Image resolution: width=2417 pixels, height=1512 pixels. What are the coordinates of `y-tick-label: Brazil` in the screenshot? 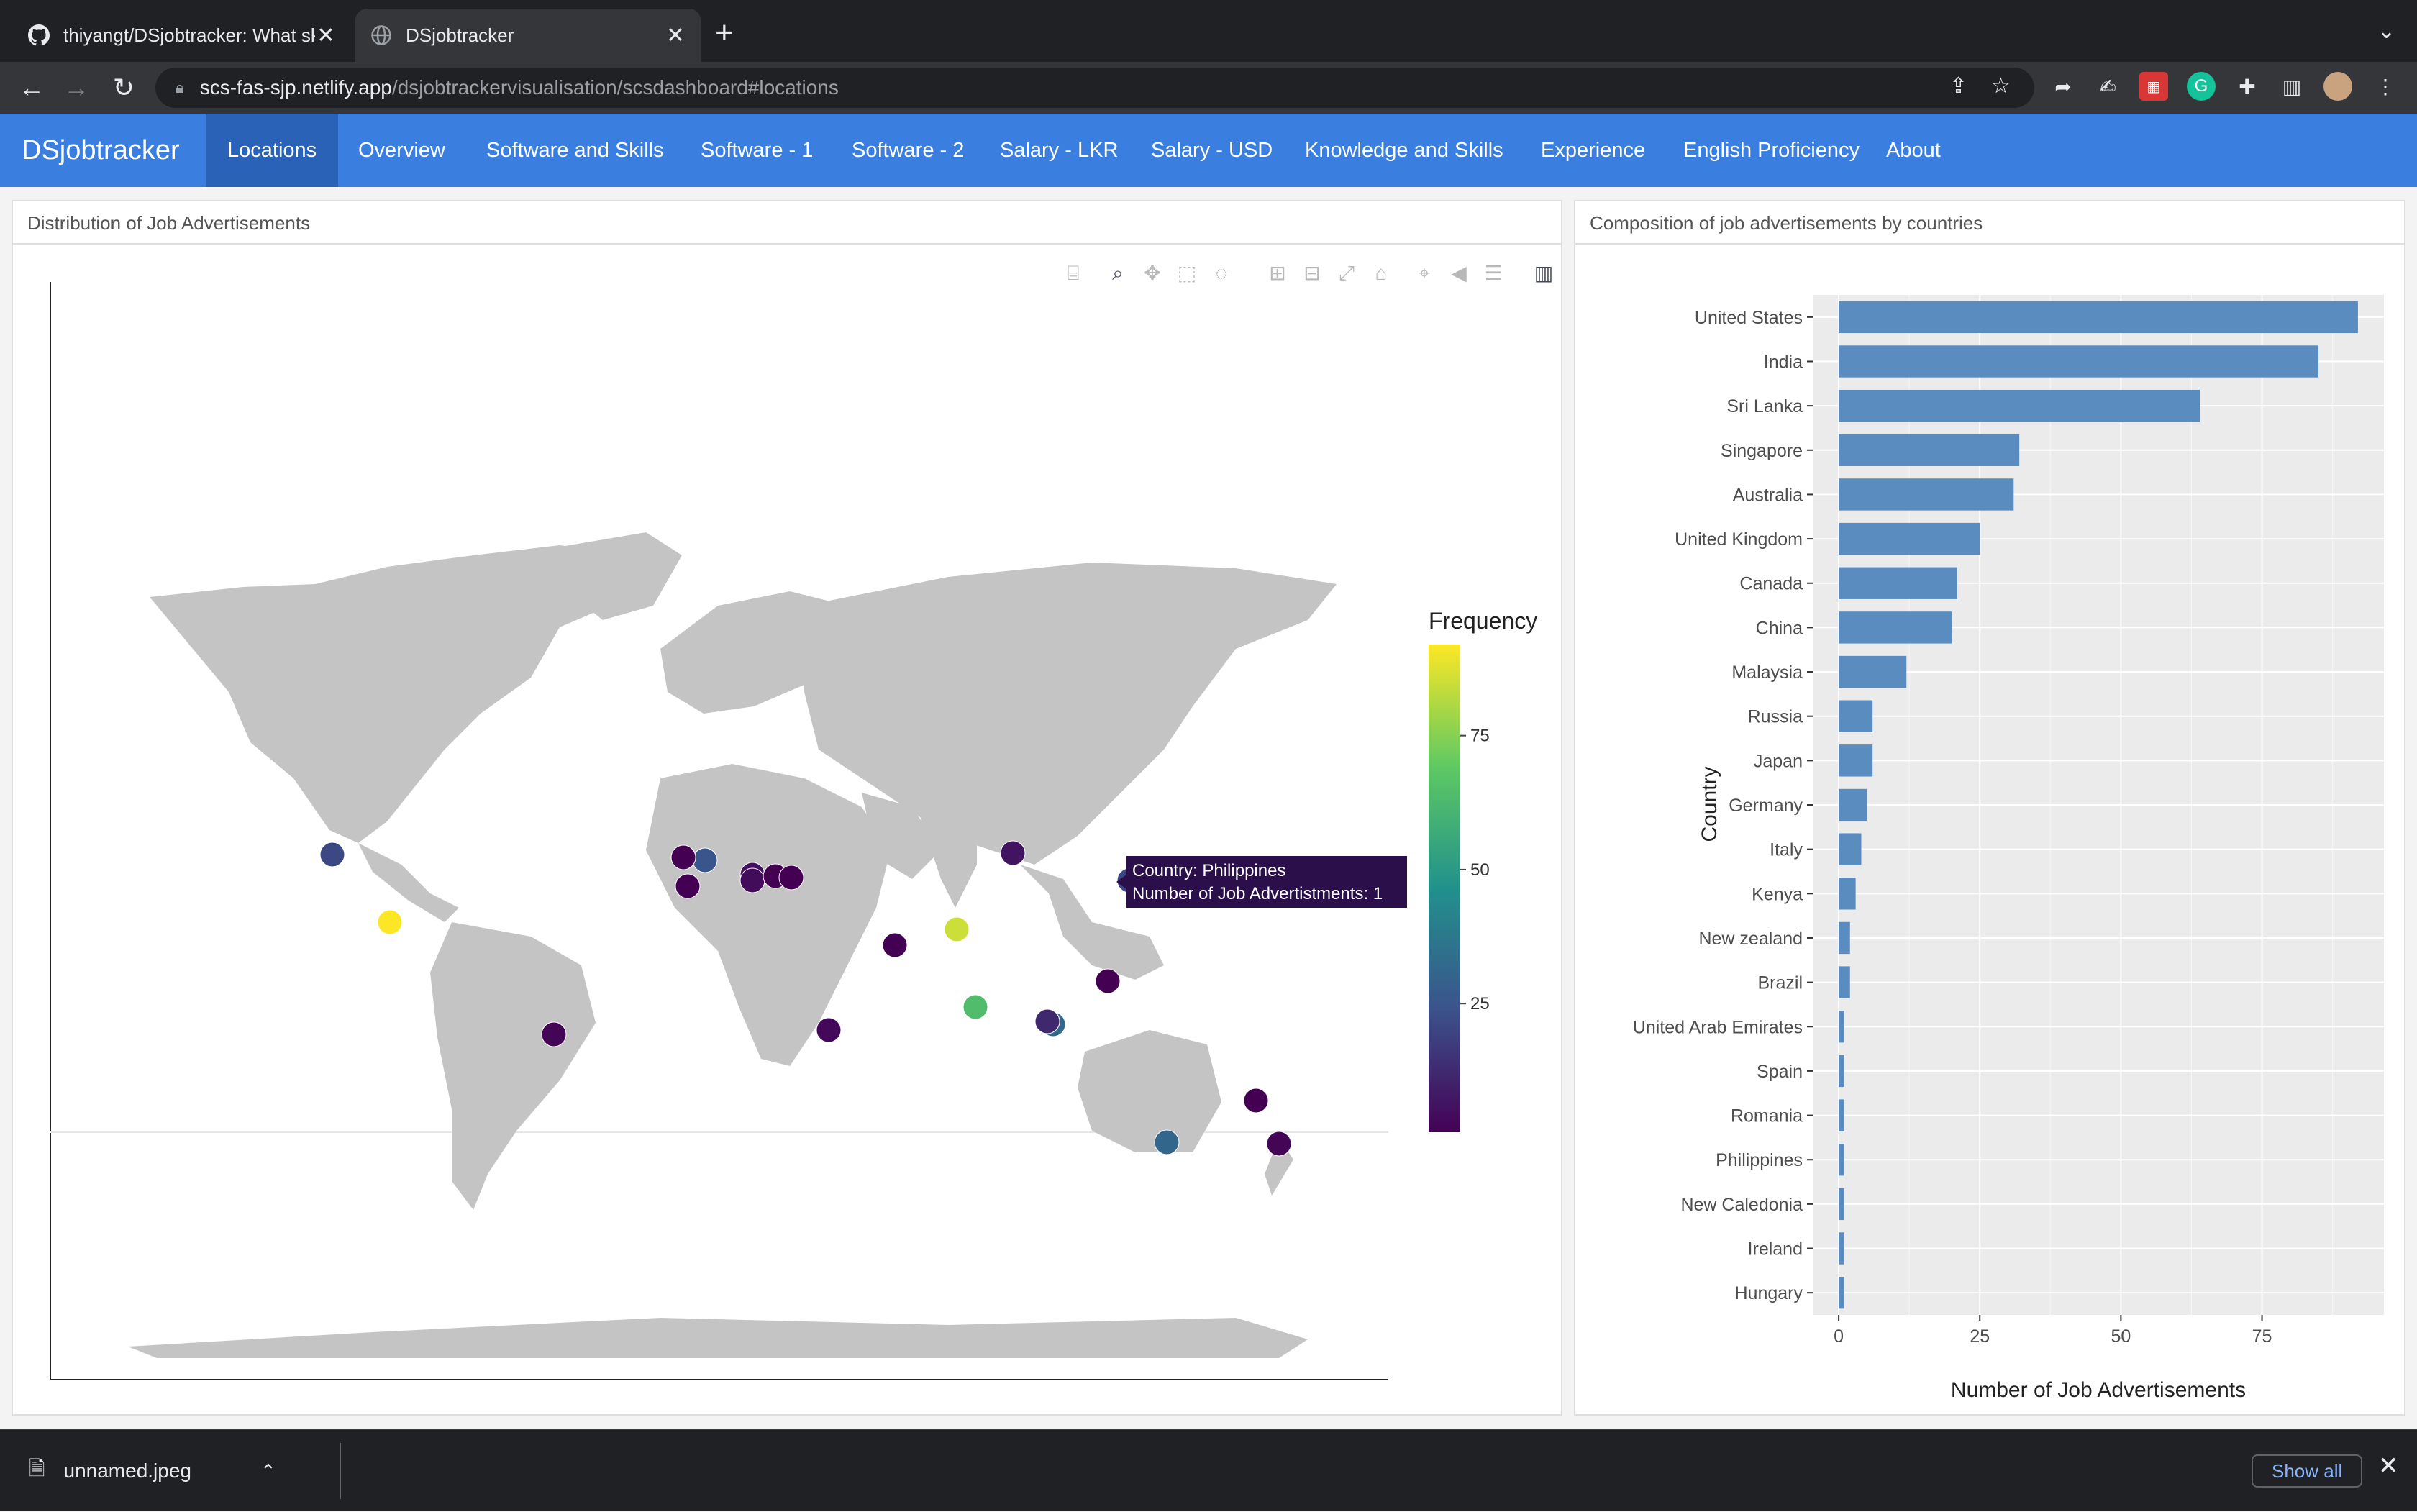 It's located at (1780, 983).